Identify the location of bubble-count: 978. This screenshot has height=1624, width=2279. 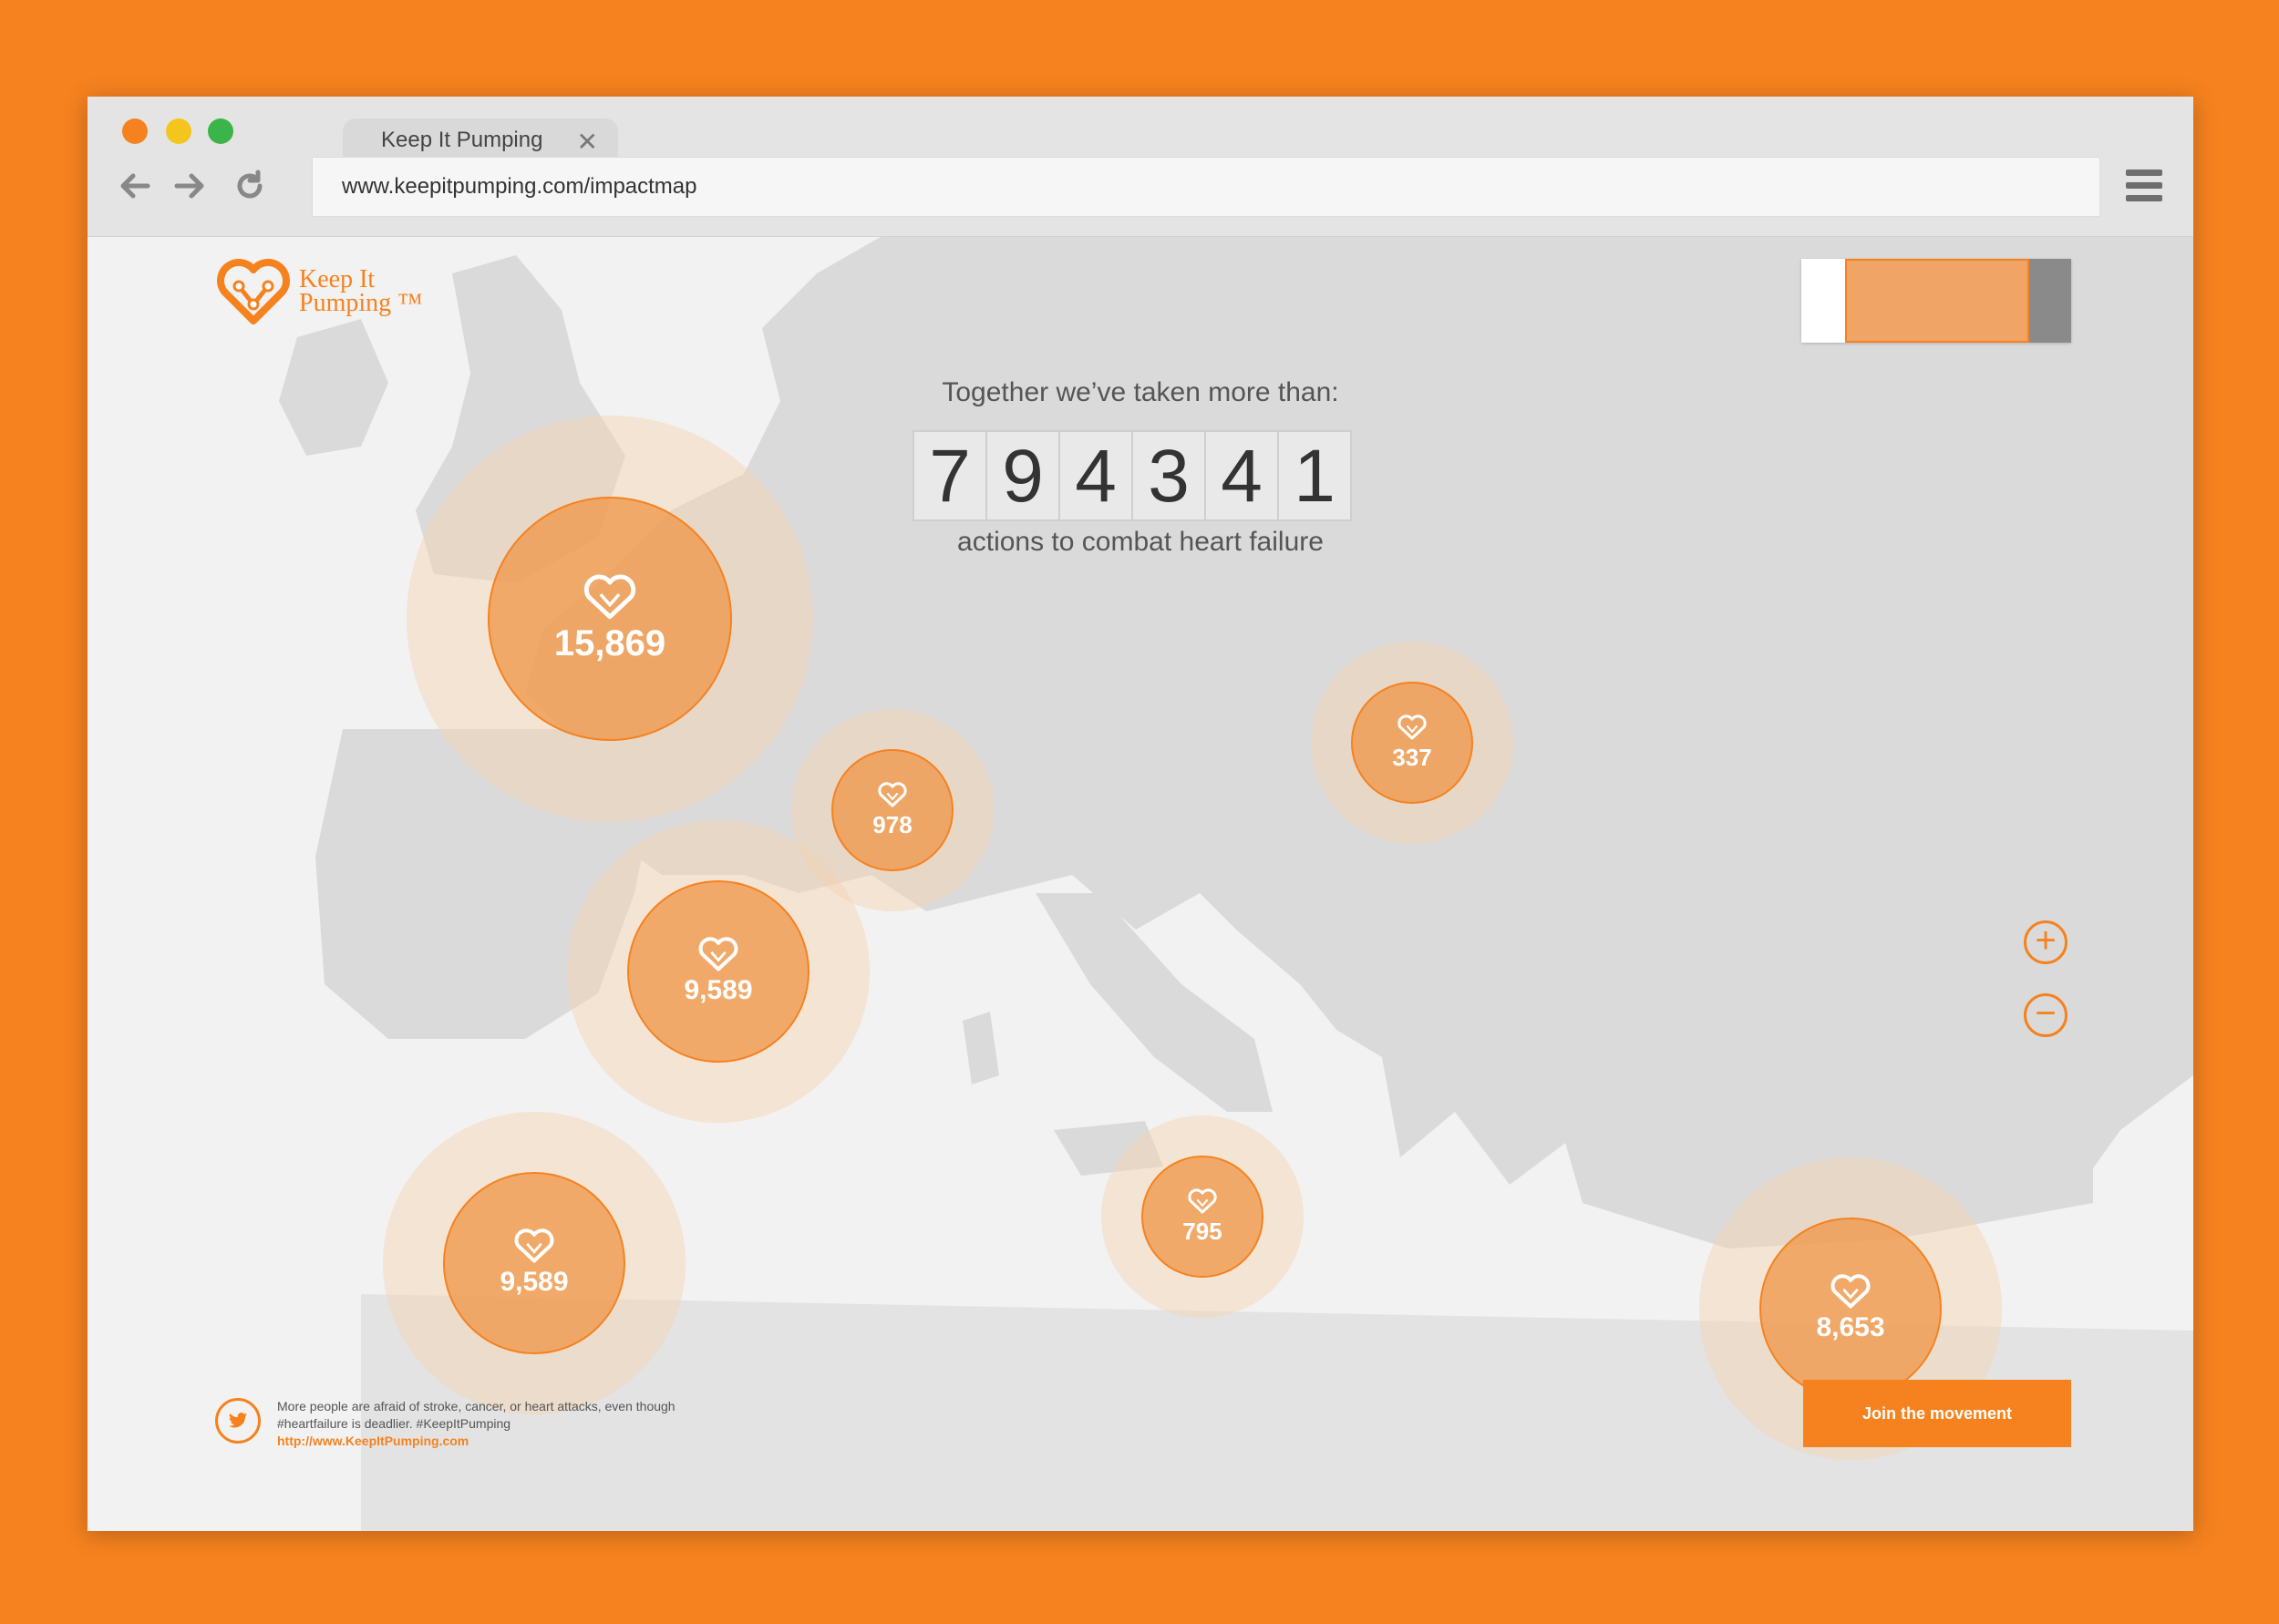
(892, 824).